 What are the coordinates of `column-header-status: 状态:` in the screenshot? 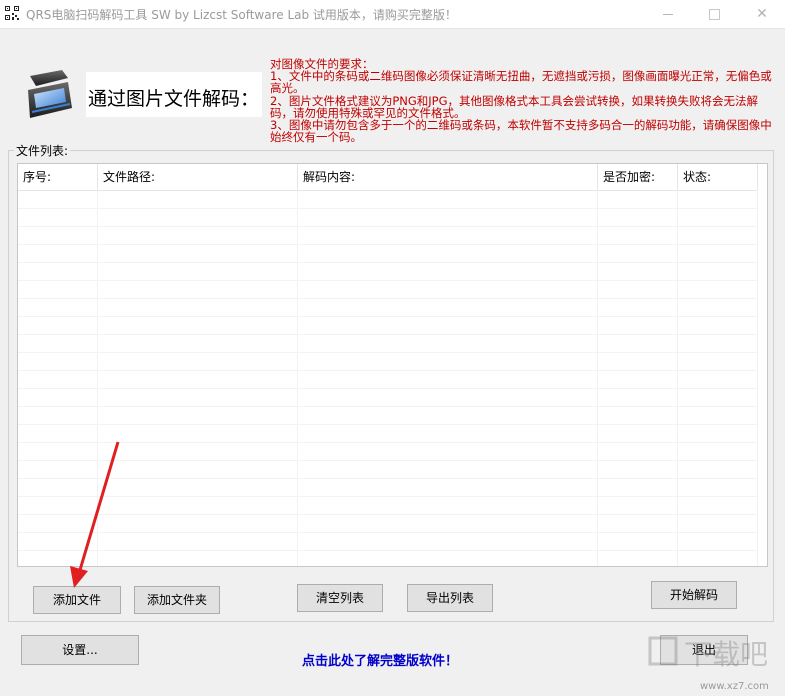 It's located at (718, 177).